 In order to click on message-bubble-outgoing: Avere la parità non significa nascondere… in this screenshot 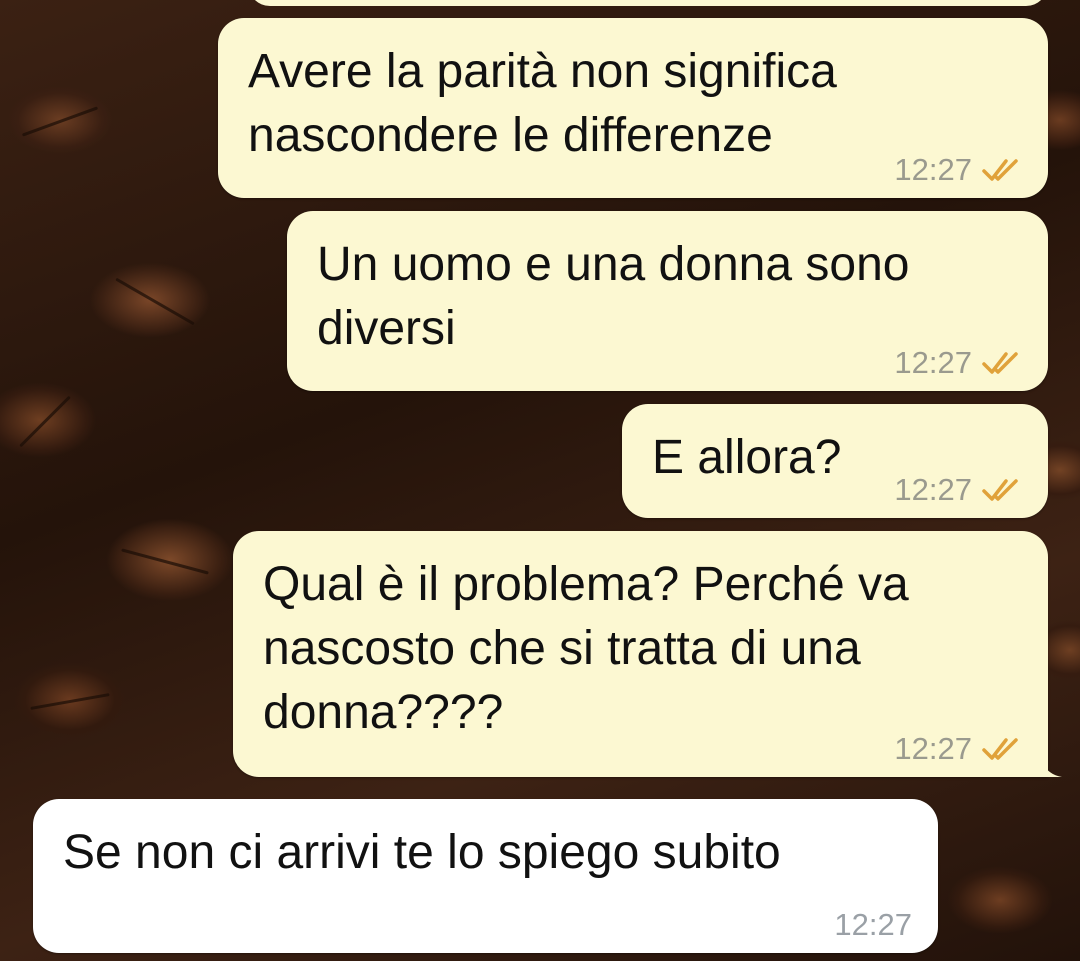, I will do `click(633, 108)`.